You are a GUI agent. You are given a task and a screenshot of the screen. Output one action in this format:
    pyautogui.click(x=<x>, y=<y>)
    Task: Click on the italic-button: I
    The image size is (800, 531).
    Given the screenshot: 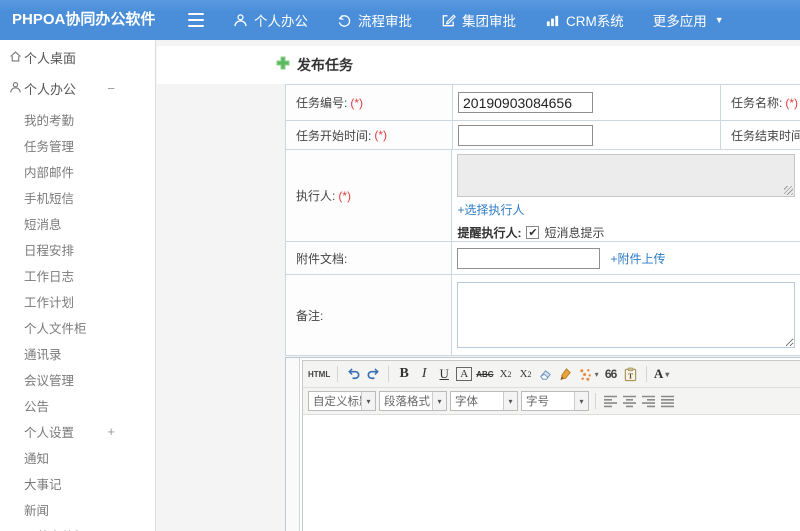 What is the action you would take?
    pyautogui.click(x=424, y=374)
    